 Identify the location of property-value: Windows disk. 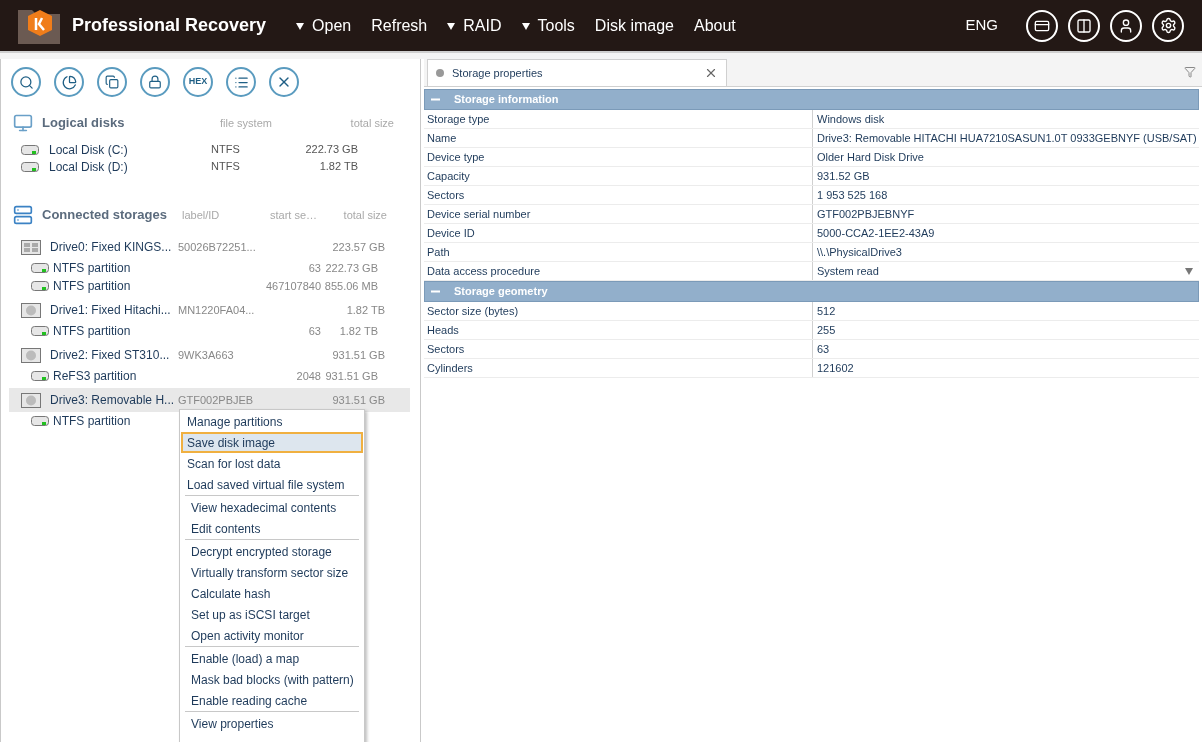
(851, 119).